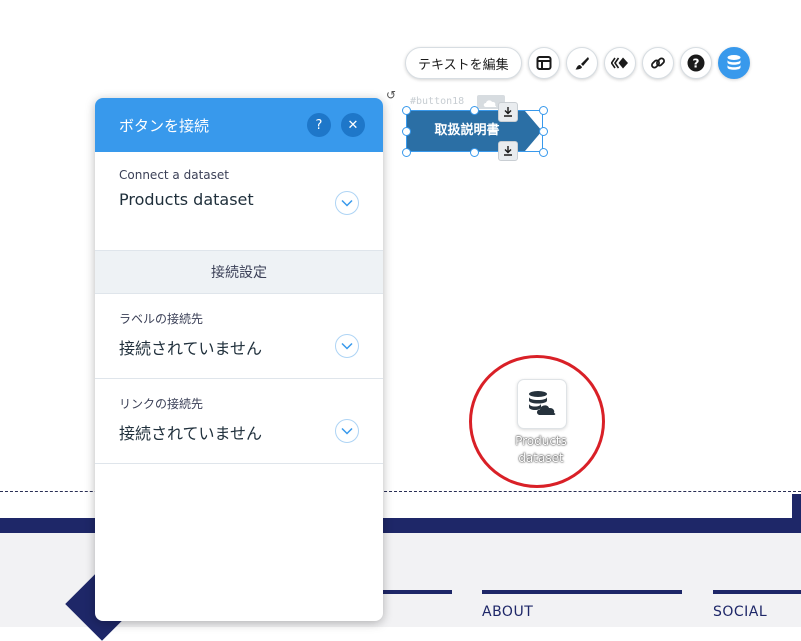 Image resolution: width=801 pixels, height=641 pixels. I want to click on highlight-annotation-circle, so click(537, 421).